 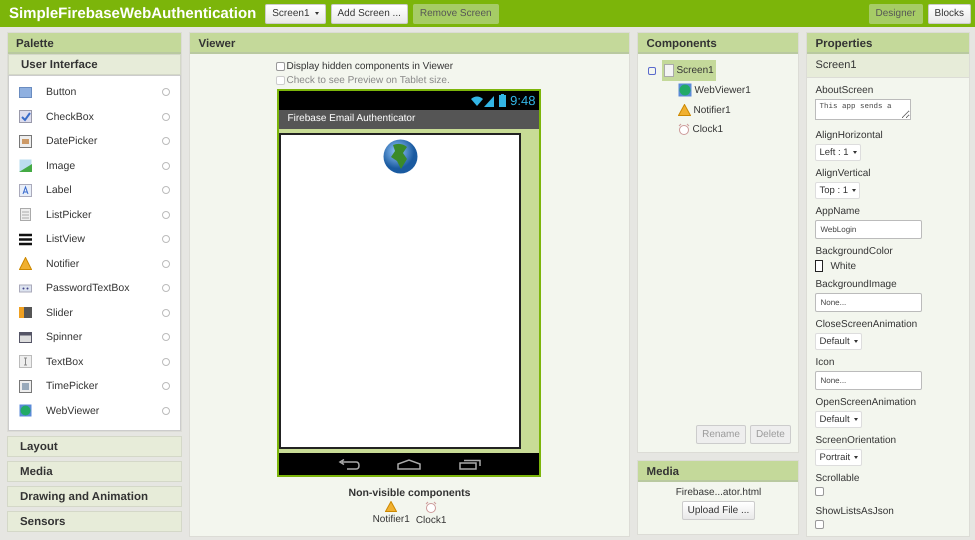 What do you see at coordinates (819, 266) in the screenshot?
I see `color-swatch` at bounding box center [819, 266].